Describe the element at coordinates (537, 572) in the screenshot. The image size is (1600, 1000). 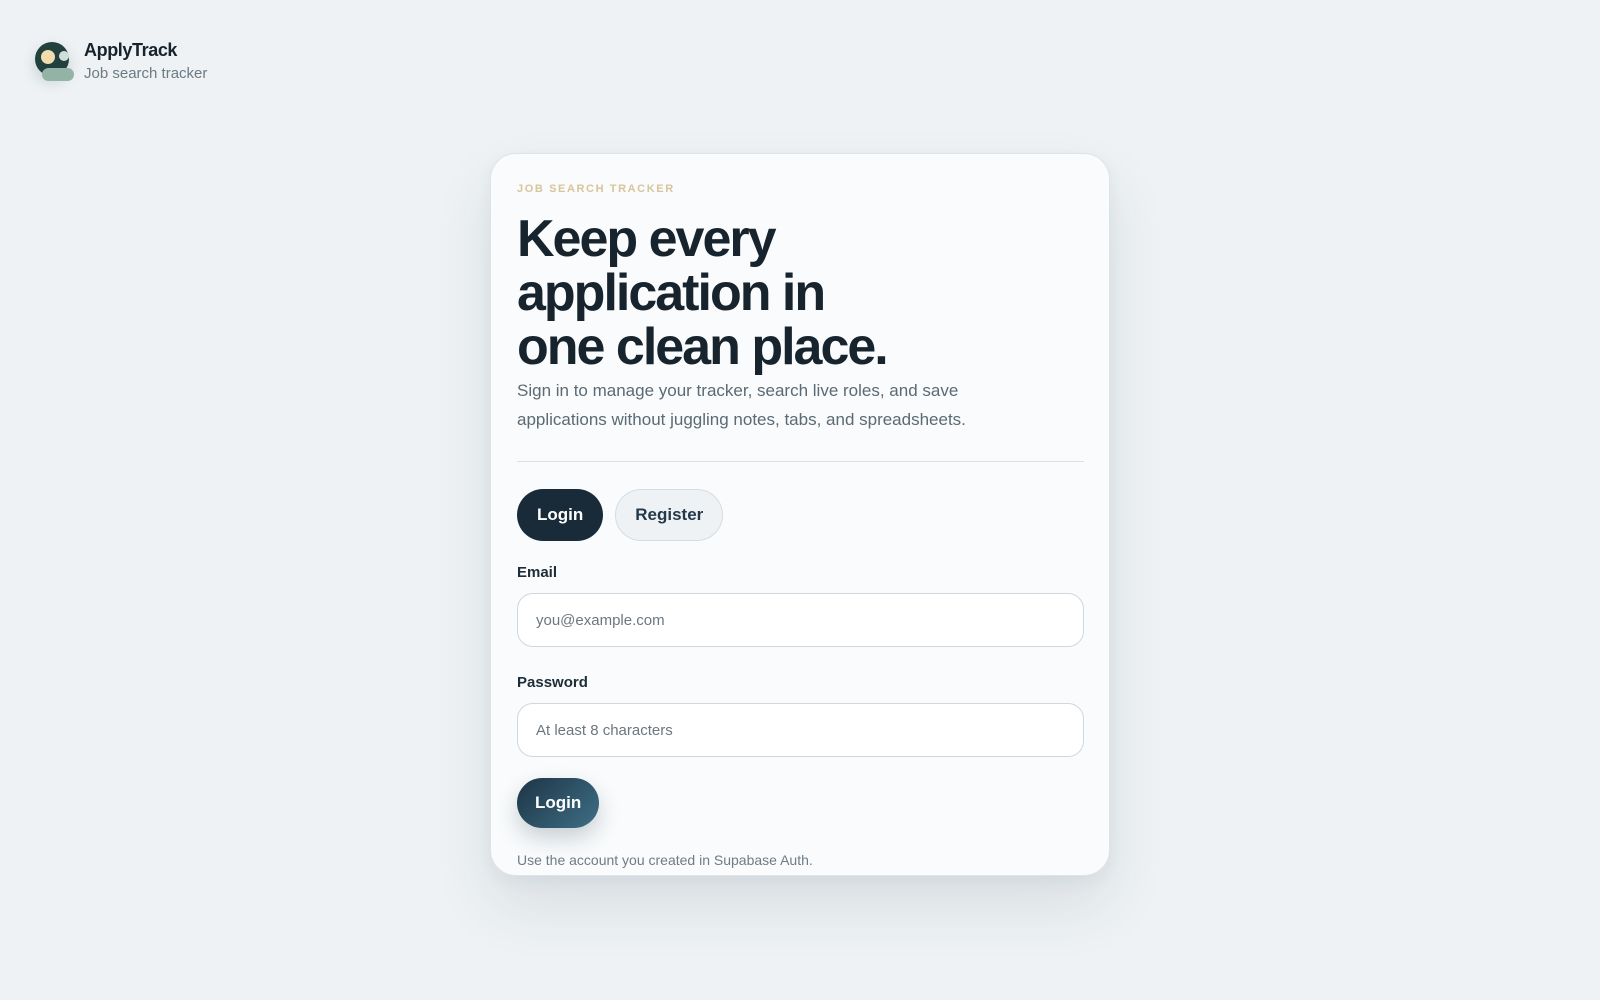
I see `email-label: Email` at that location.